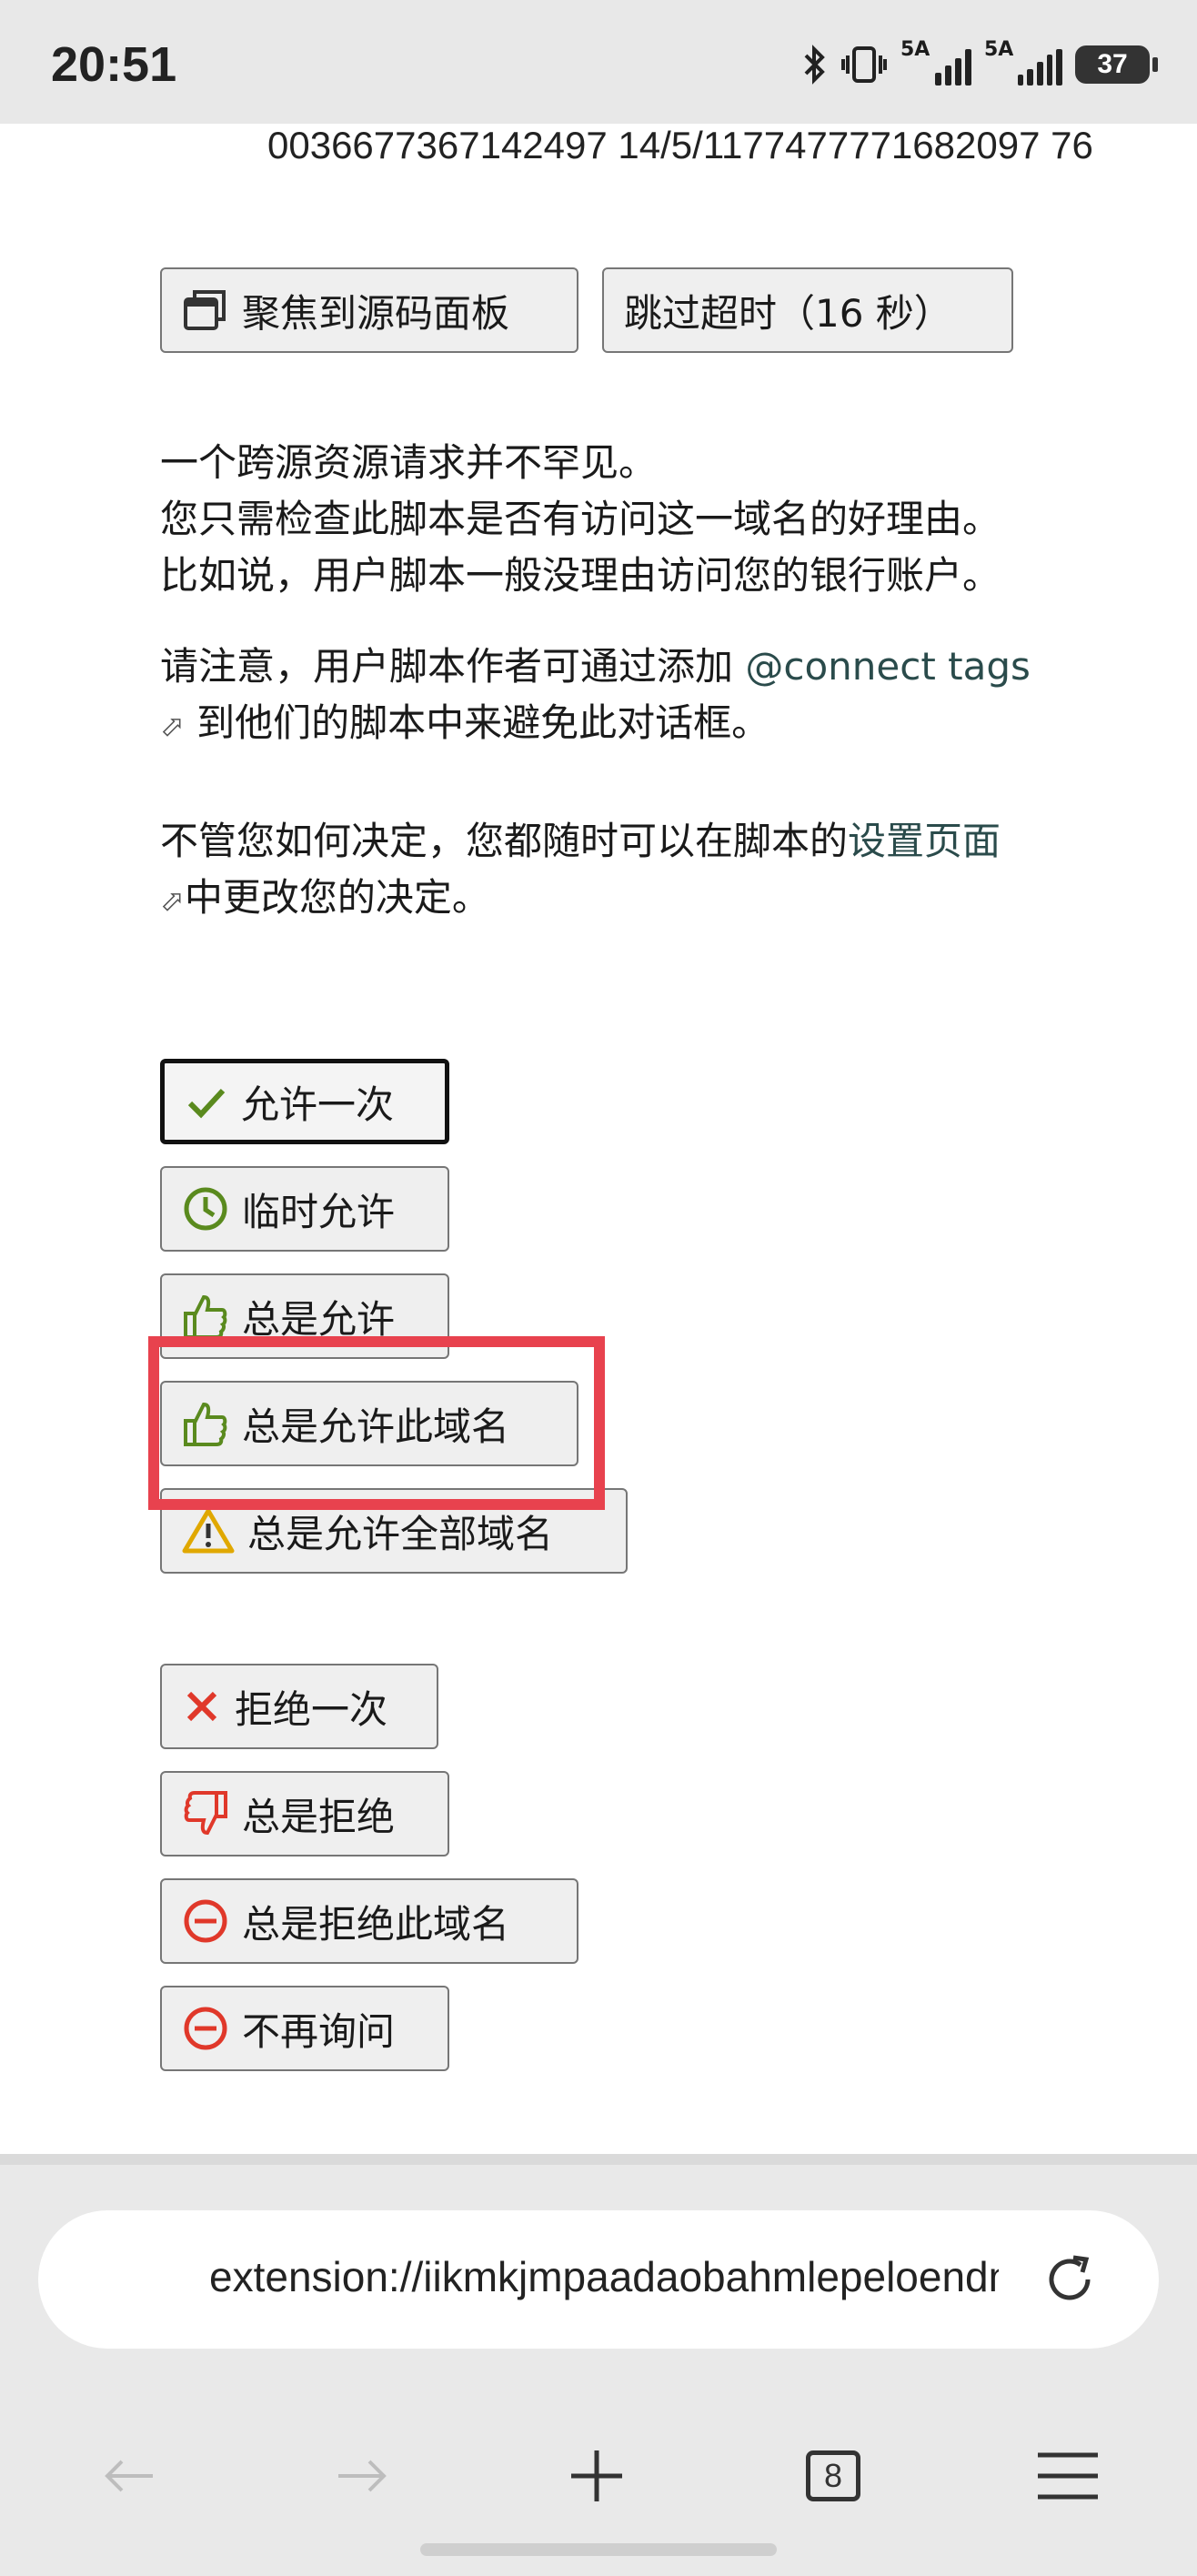 The width and height of the screenshot is (1197, 2576). Describe the element at coordinates (979, 62) in the screenshot. I see `status-icons: 5A 5A 37` at that location.